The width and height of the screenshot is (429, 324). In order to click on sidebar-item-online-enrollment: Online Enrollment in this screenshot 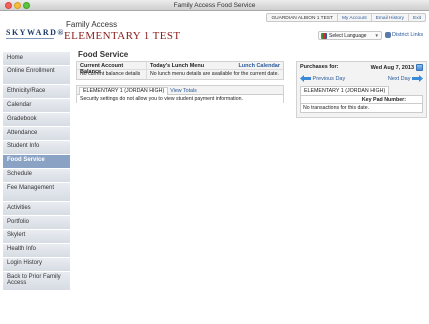, I will do `click(36, 75)`.